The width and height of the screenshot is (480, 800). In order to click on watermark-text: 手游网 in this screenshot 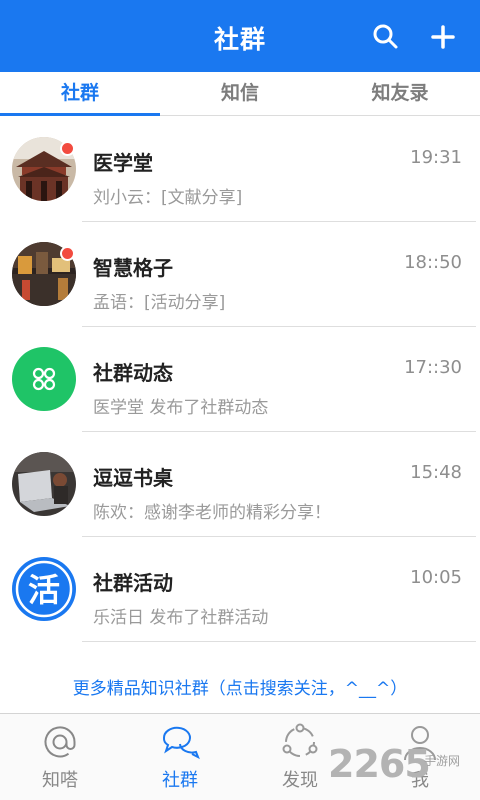, I will do `click(442, 761)`.